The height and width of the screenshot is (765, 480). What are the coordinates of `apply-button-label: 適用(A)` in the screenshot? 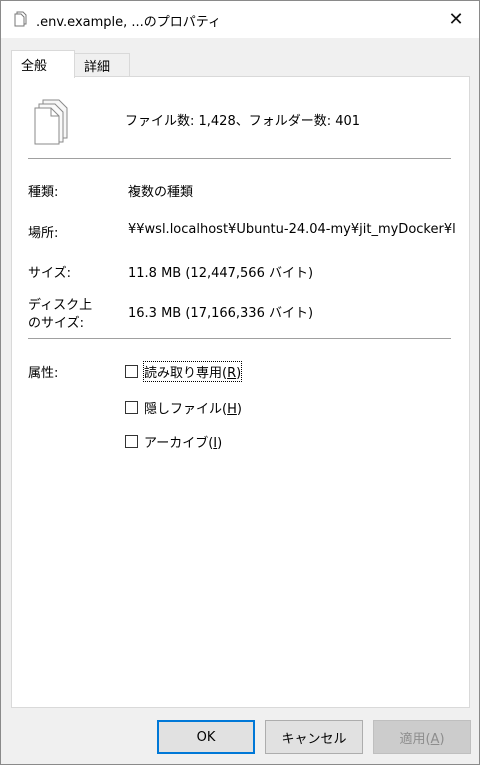 It's located at (422, 739).